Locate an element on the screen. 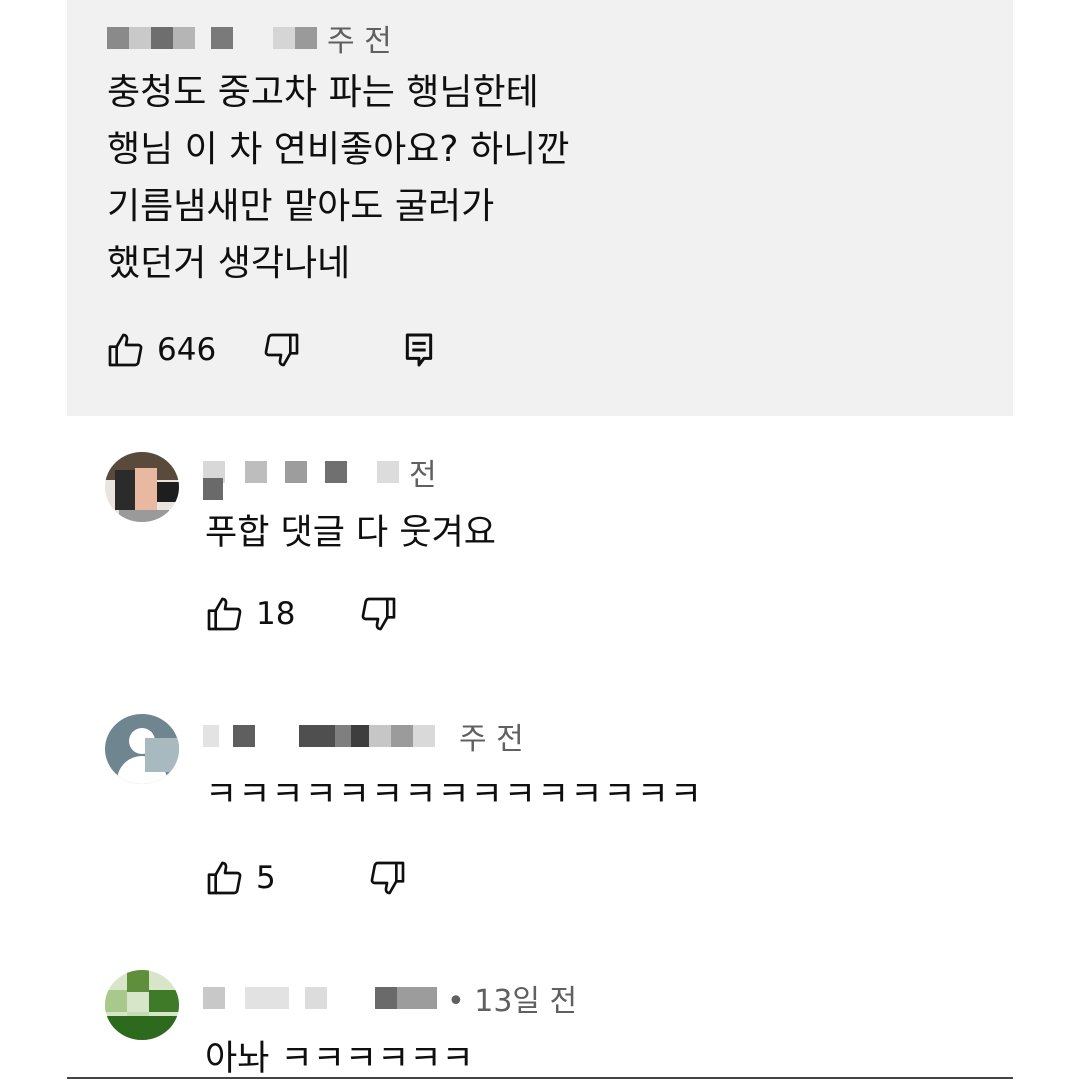 The width and height of the screenshot is (1080, 1081). like-count: 646 is located at coordinates (187, 350).